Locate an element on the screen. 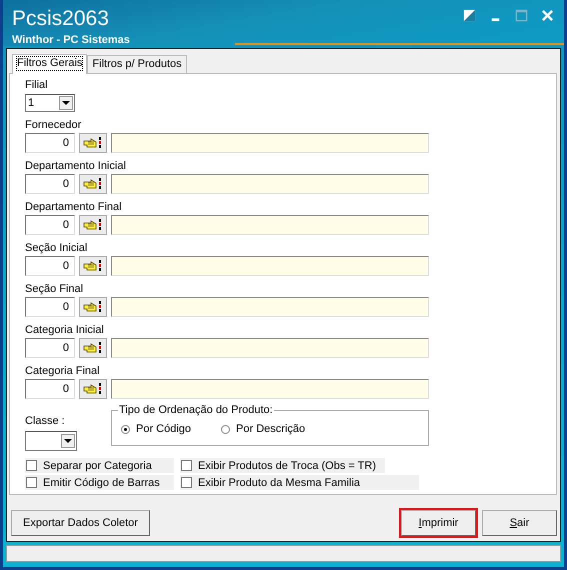  field-label: Categoria Inicial is located at coordinates (65, 330).